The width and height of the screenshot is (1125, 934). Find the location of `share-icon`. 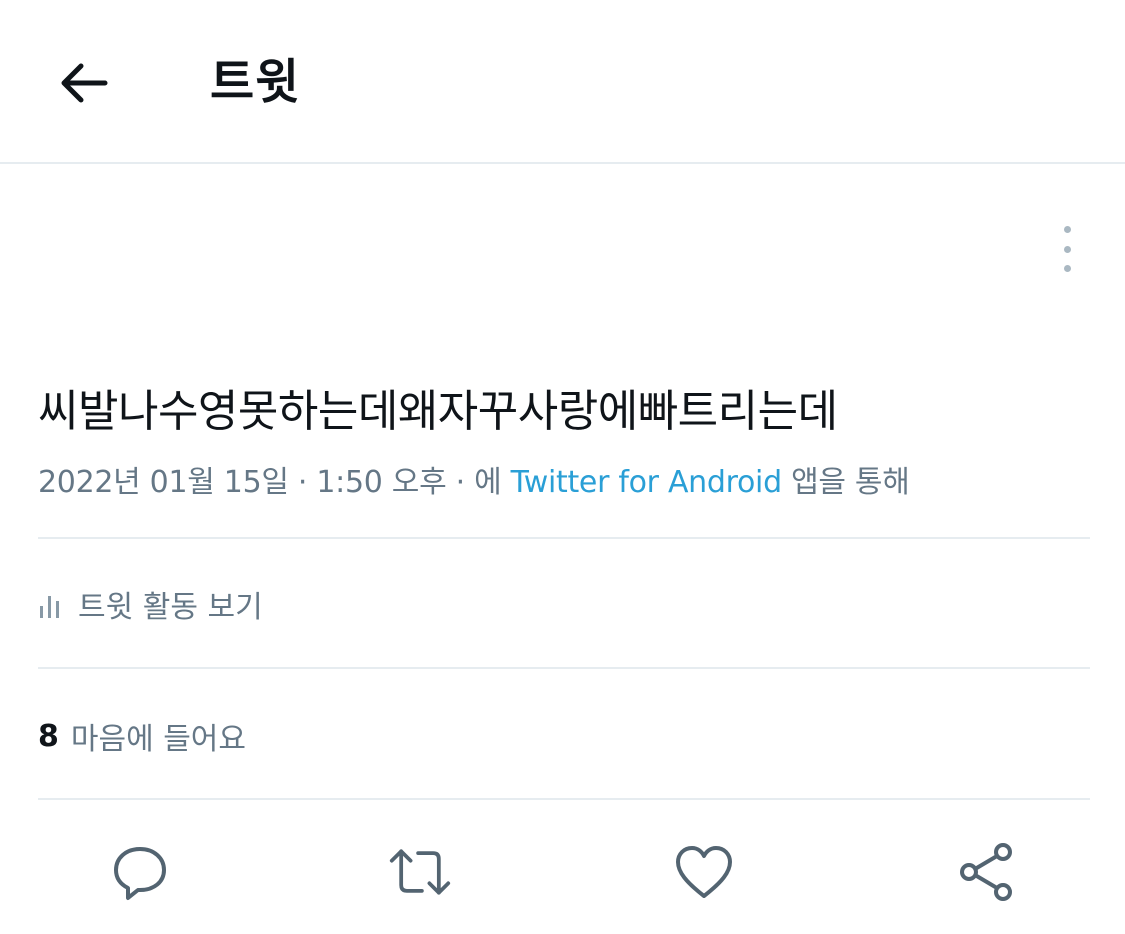

share-icon is located at coordinates (986, 872).